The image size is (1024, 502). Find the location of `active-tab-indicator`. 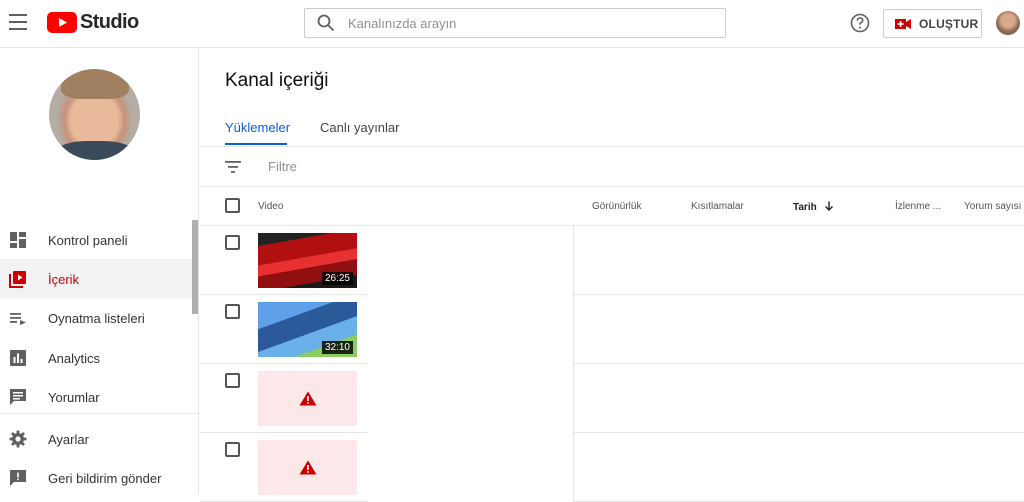

active-tab-indicator is located at coordinates (256, 144).